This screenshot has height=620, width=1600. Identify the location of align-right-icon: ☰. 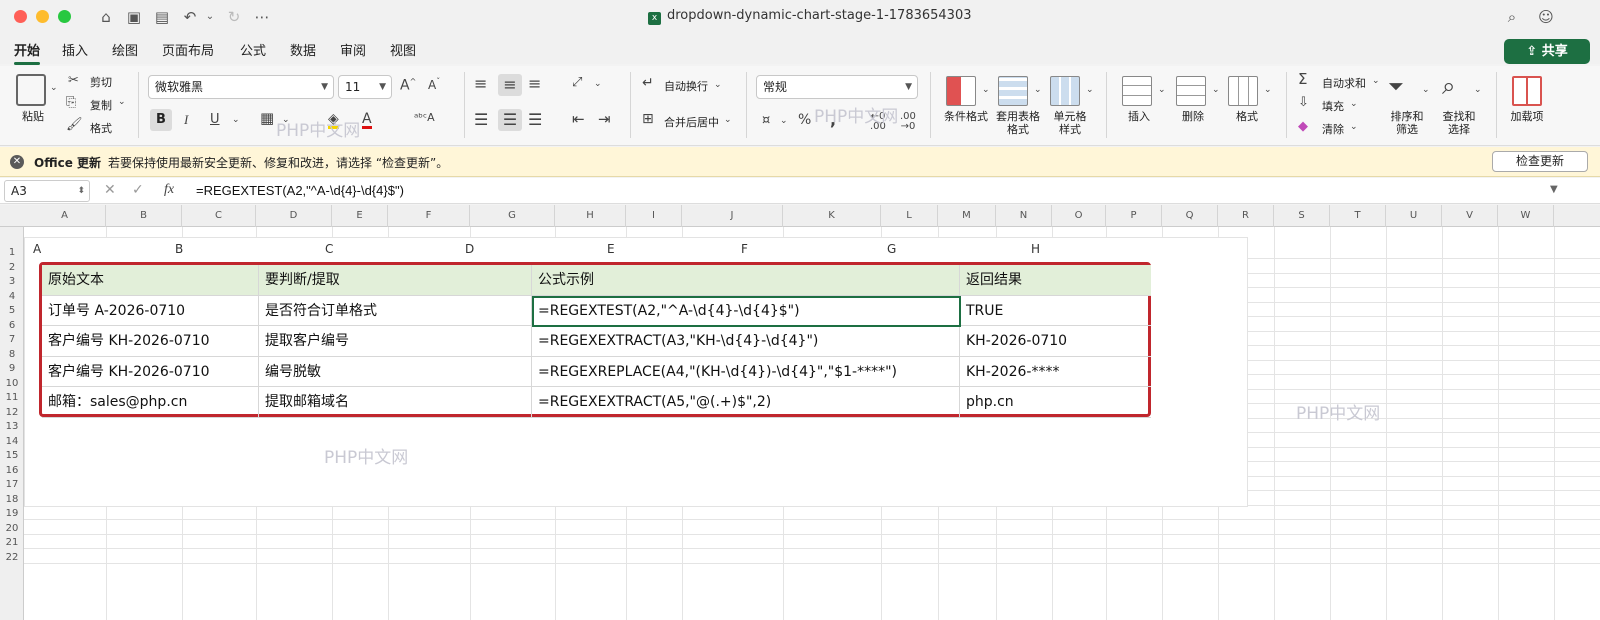
(535, 120).